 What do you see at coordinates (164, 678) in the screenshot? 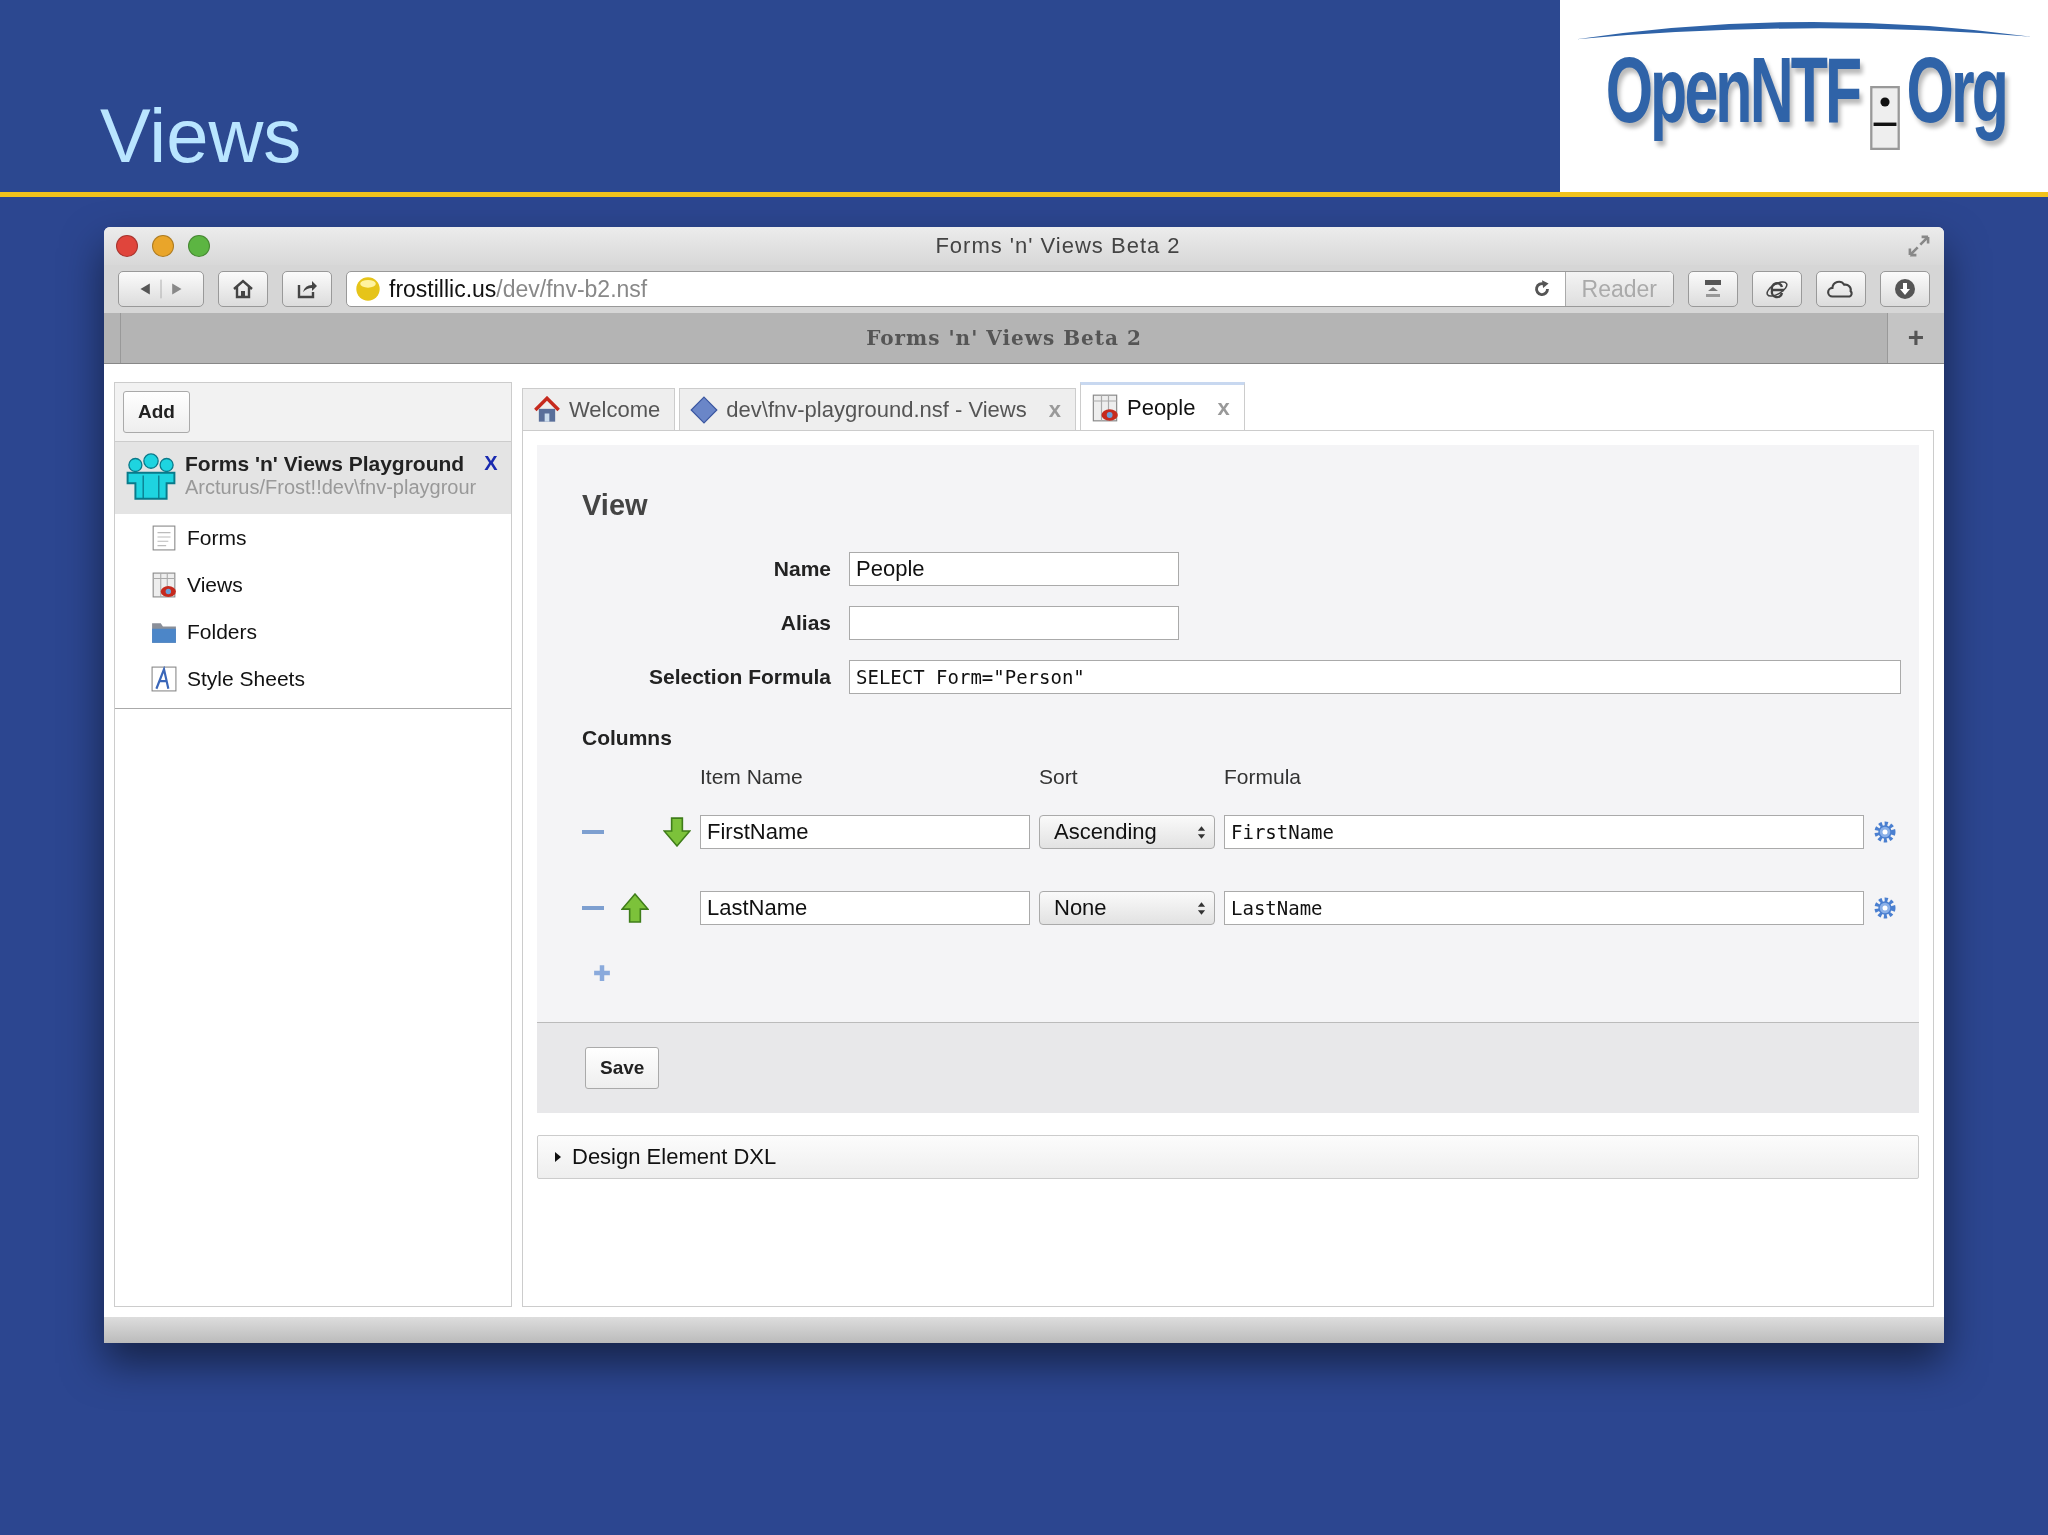
I see `font-icon` at bounding box center [164, 678].